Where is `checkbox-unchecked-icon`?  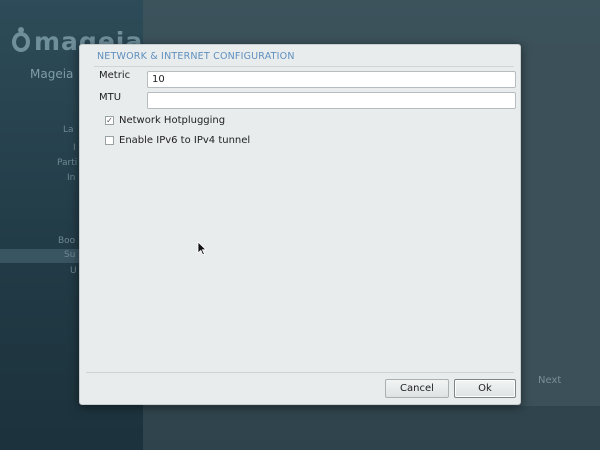 checkbox-unchecked-icon is located at coordinates (109, 140).